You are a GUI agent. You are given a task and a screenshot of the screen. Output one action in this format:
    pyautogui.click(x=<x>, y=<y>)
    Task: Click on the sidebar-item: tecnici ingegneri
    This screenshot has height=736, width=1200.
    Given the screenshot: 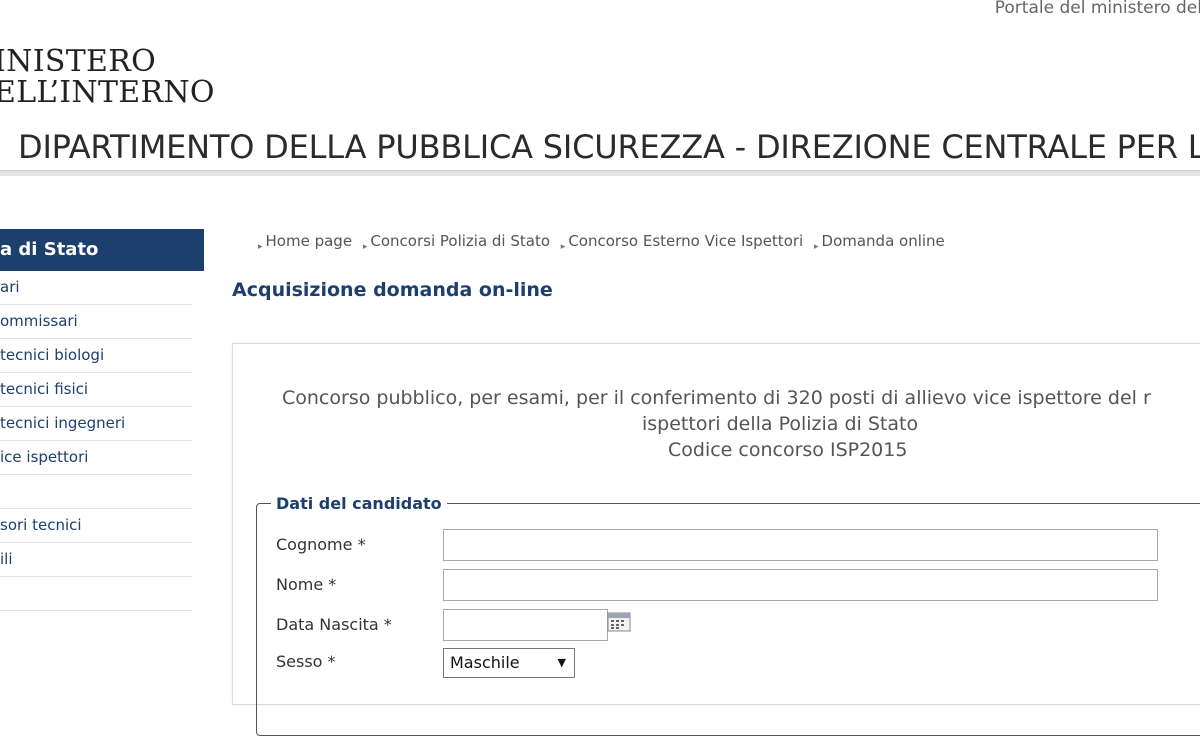 What is the action you would take?
    pyautogui.click(x=96, y=424)
    